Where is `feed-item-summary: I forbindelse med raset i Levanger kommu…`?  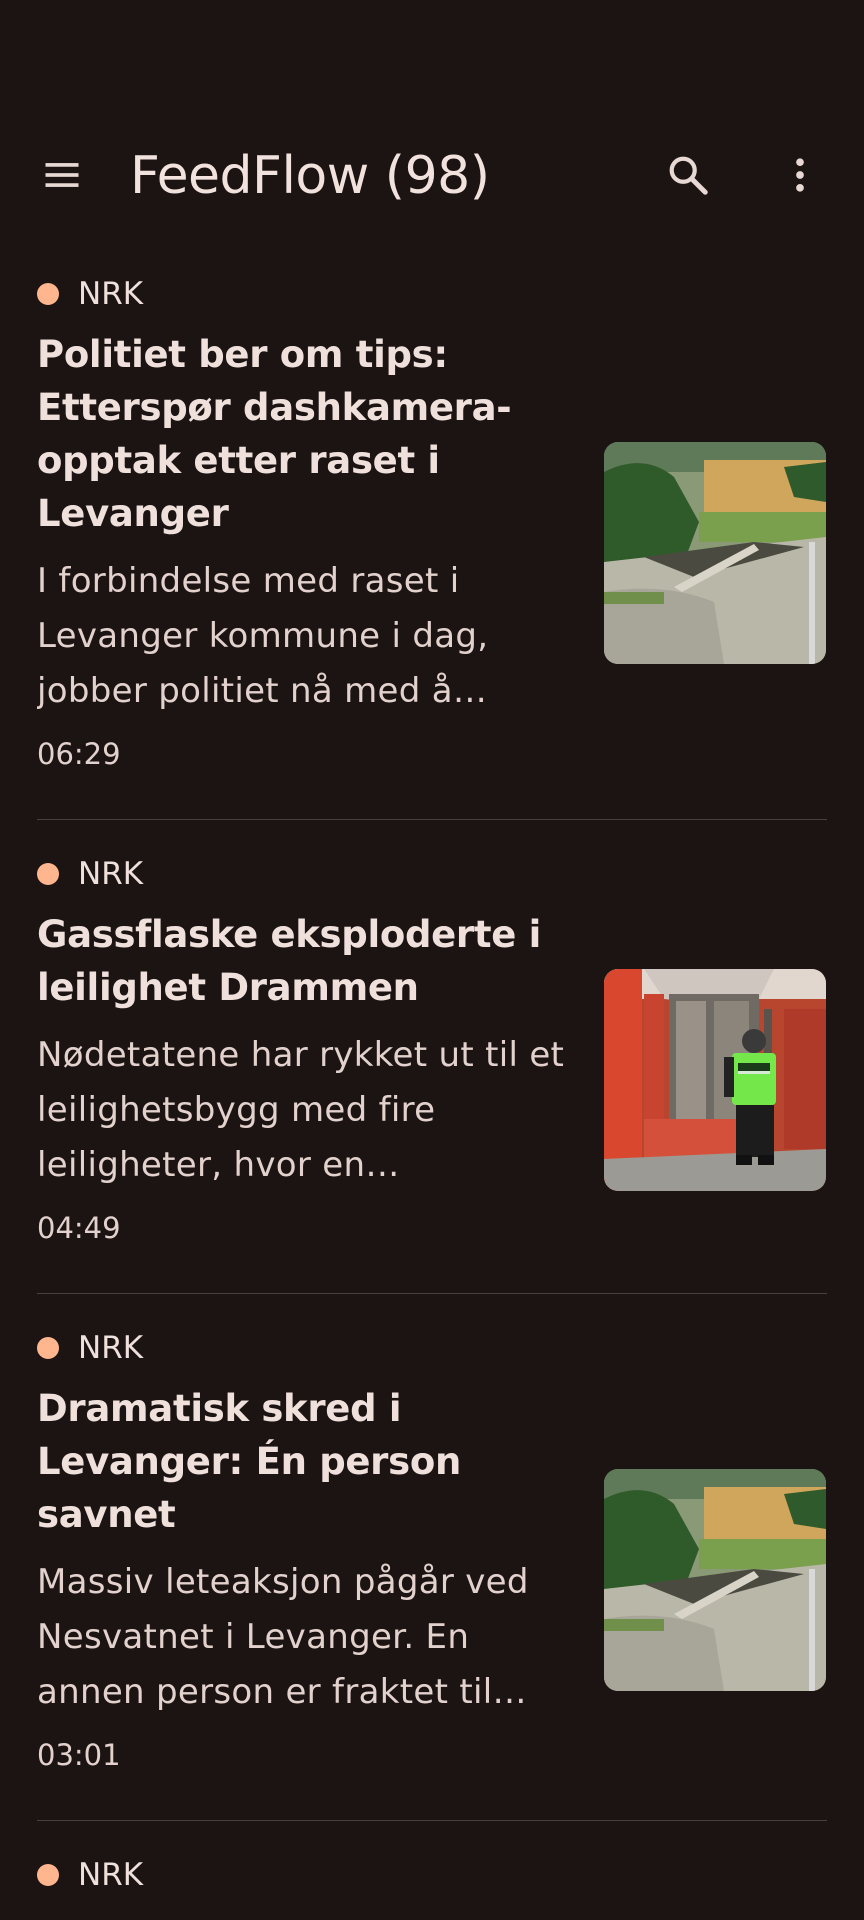
feed-item-summary: I forbindelse med raset i Levanger kommu… is located at coordinates (263, 636).